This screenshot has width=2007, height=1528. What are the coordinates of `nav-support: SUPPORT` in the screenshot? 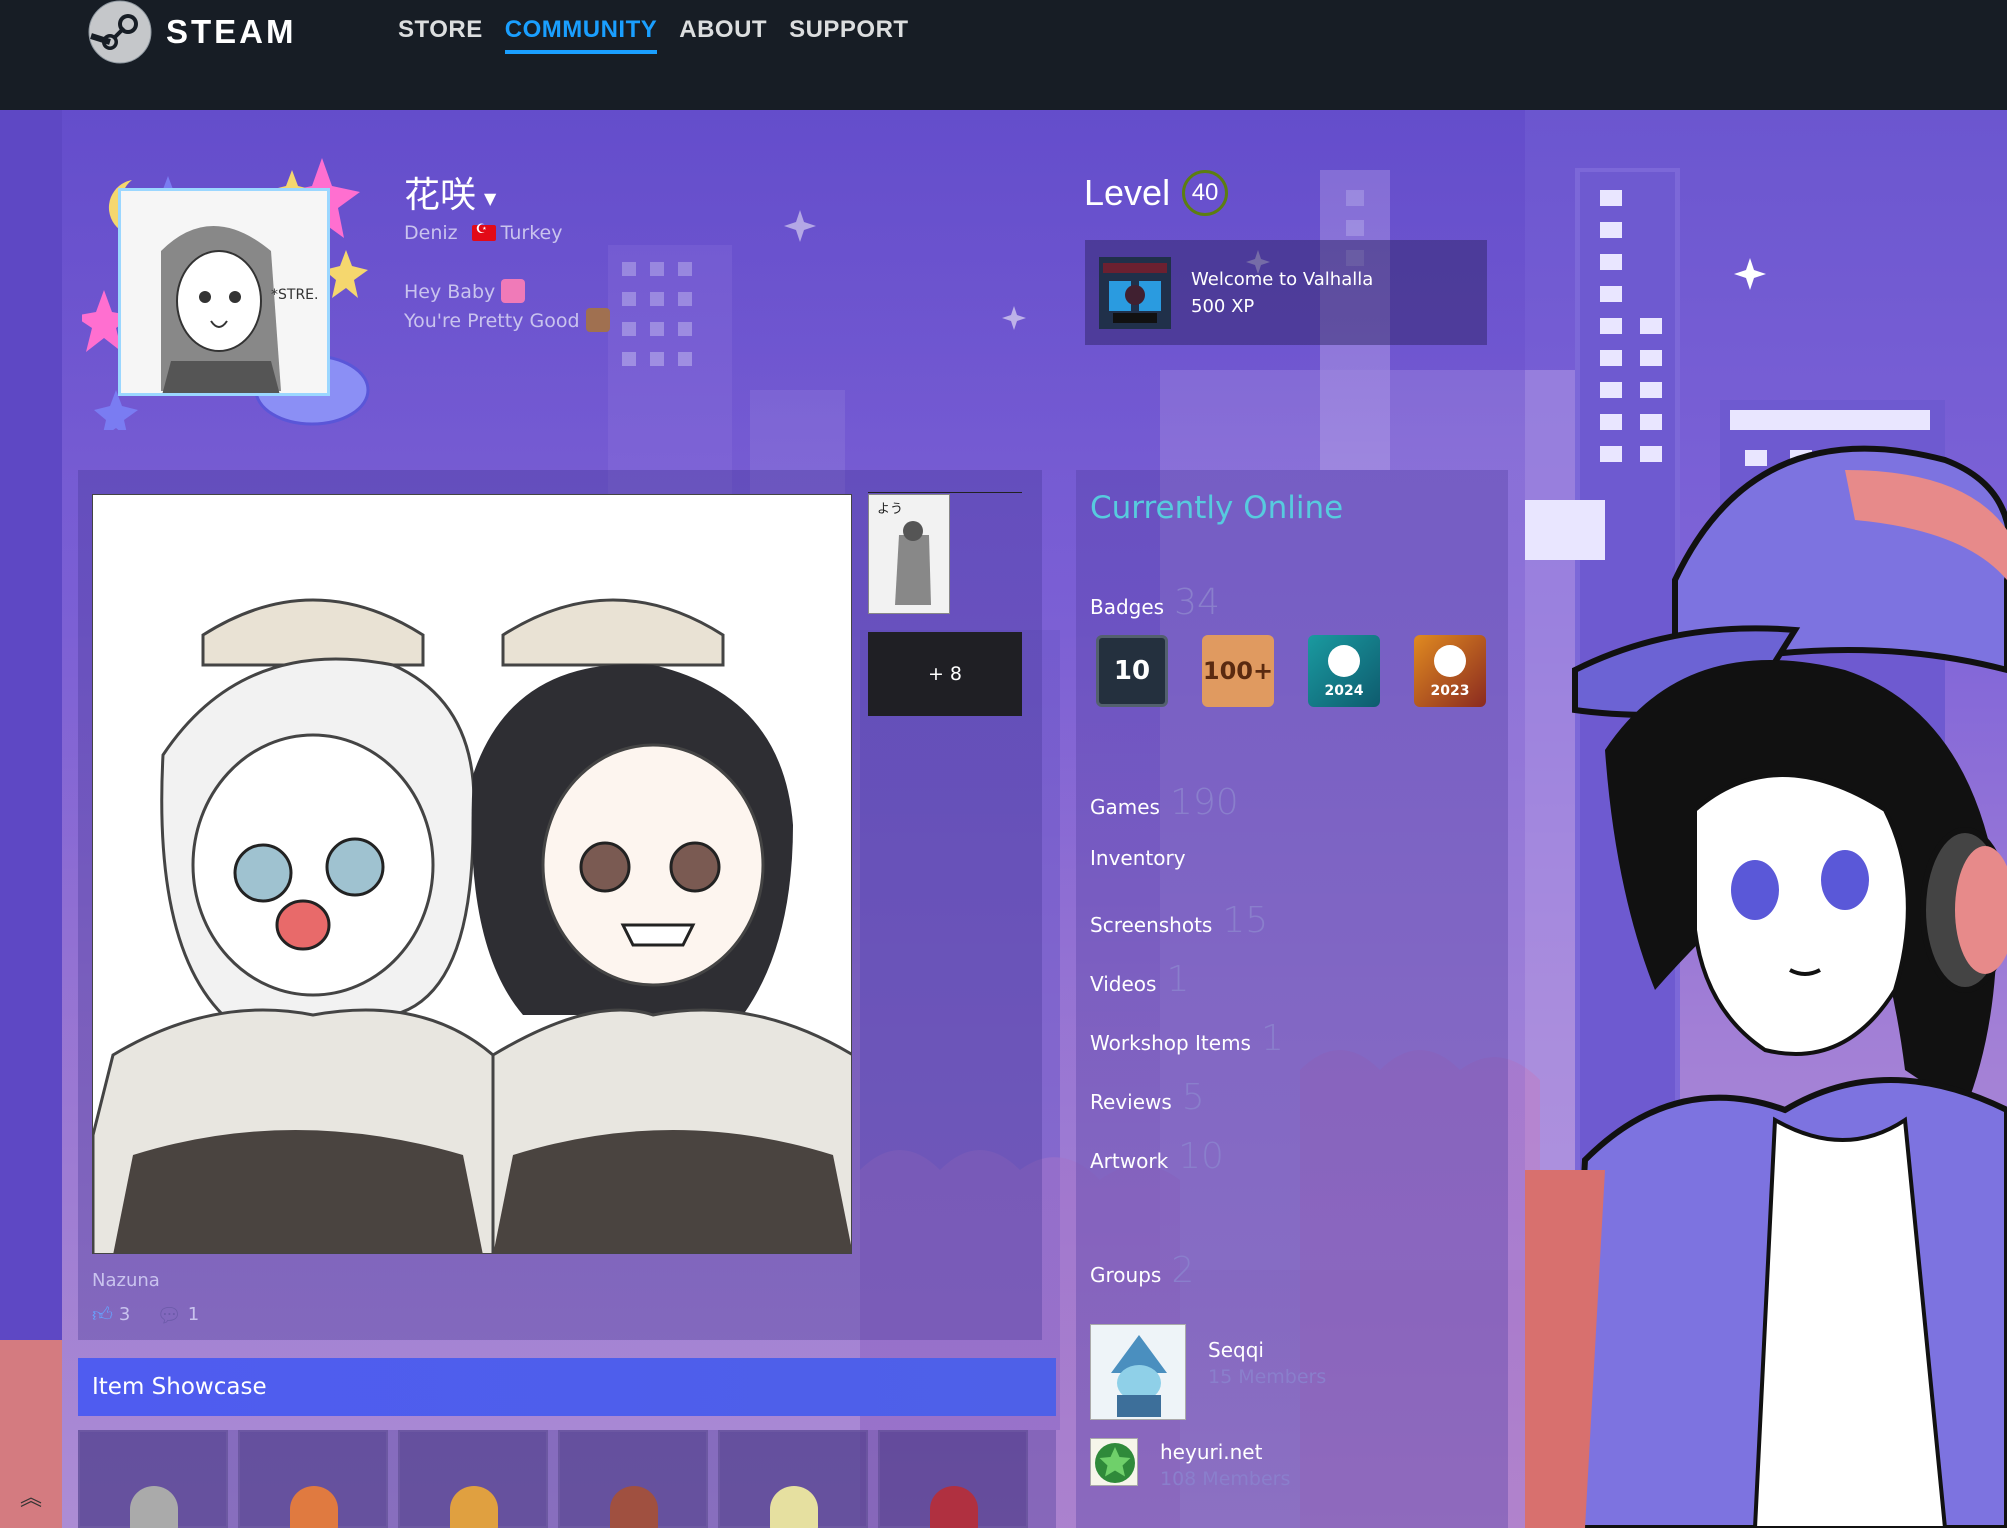 It's located at (849, 35).